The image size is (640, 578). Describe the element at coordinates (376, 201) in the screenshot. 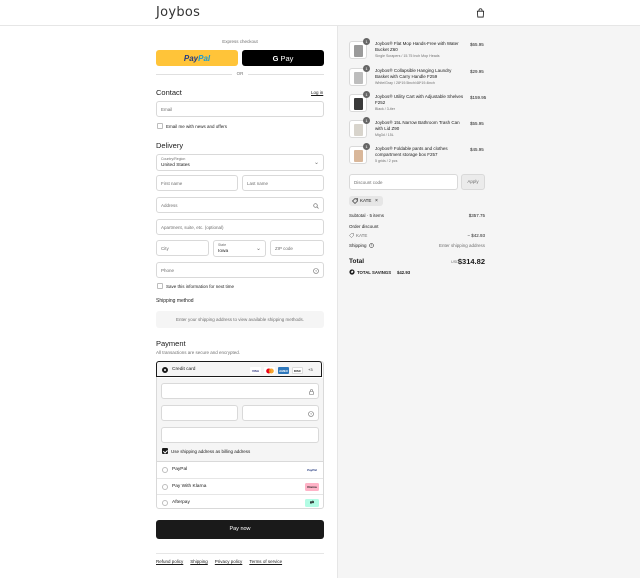

I see `remove-code-icon: ×` at that location.